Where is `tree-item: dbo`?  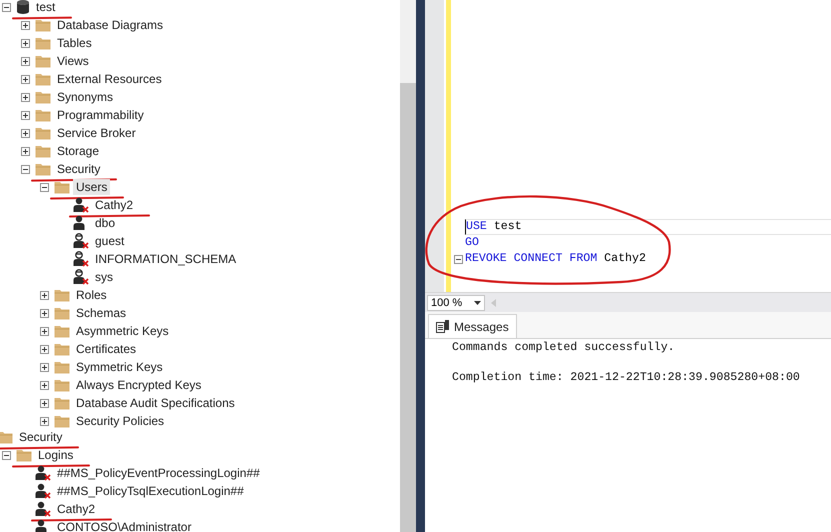
tree-item: dbo is located at coordinates (105, 223).